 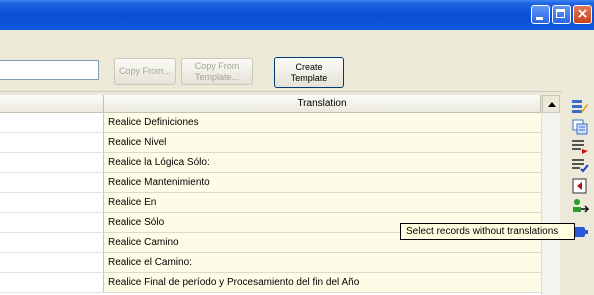 What do you see at coordinates (580, 207) in the screenshot?
I see `select-records-without-translations-icon` at bounding box center [580, 207].